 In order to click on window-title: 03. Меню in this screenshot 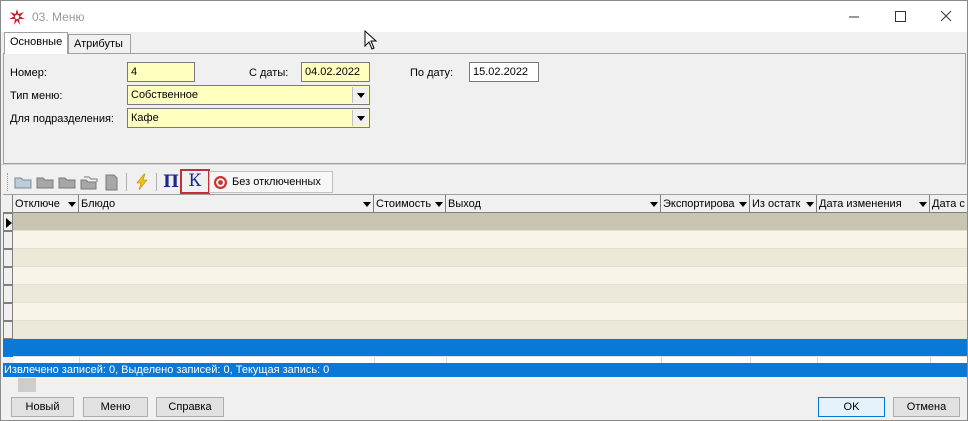, I will do `click(58, 17)`.